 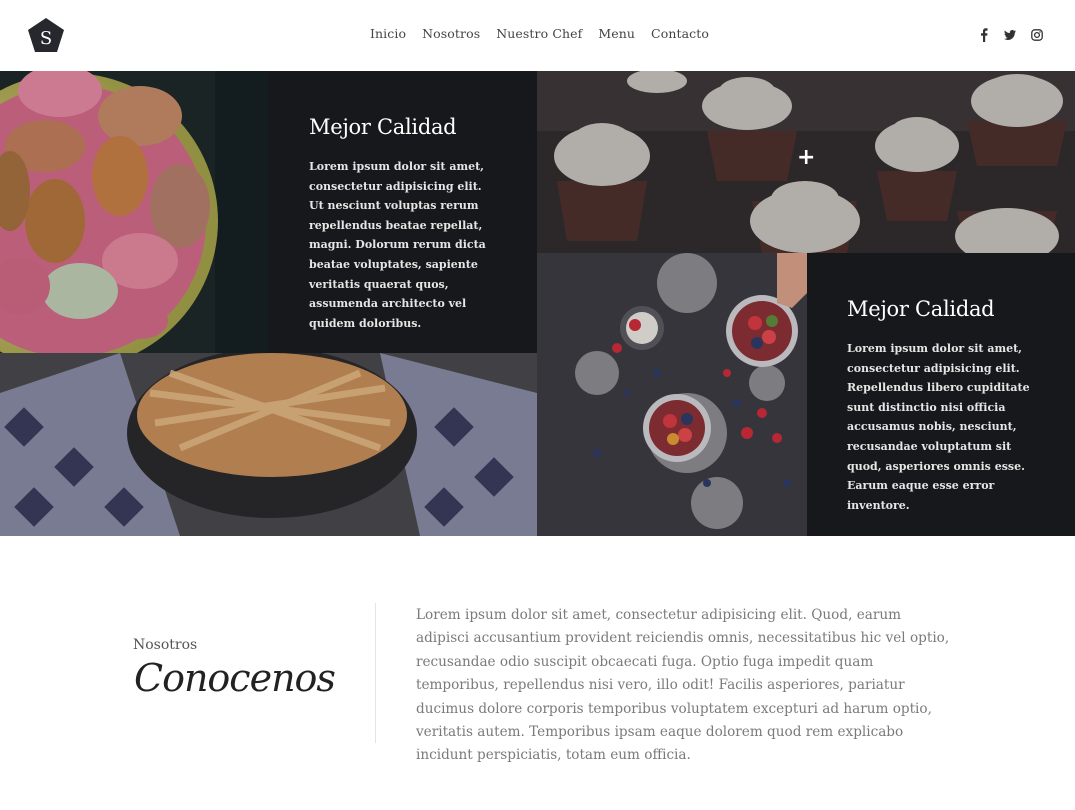 What do you see at coordinates (451, 33) in the screenshot?
I see `nav-nosotros: Nosotros` at bounding box center [451, 33].